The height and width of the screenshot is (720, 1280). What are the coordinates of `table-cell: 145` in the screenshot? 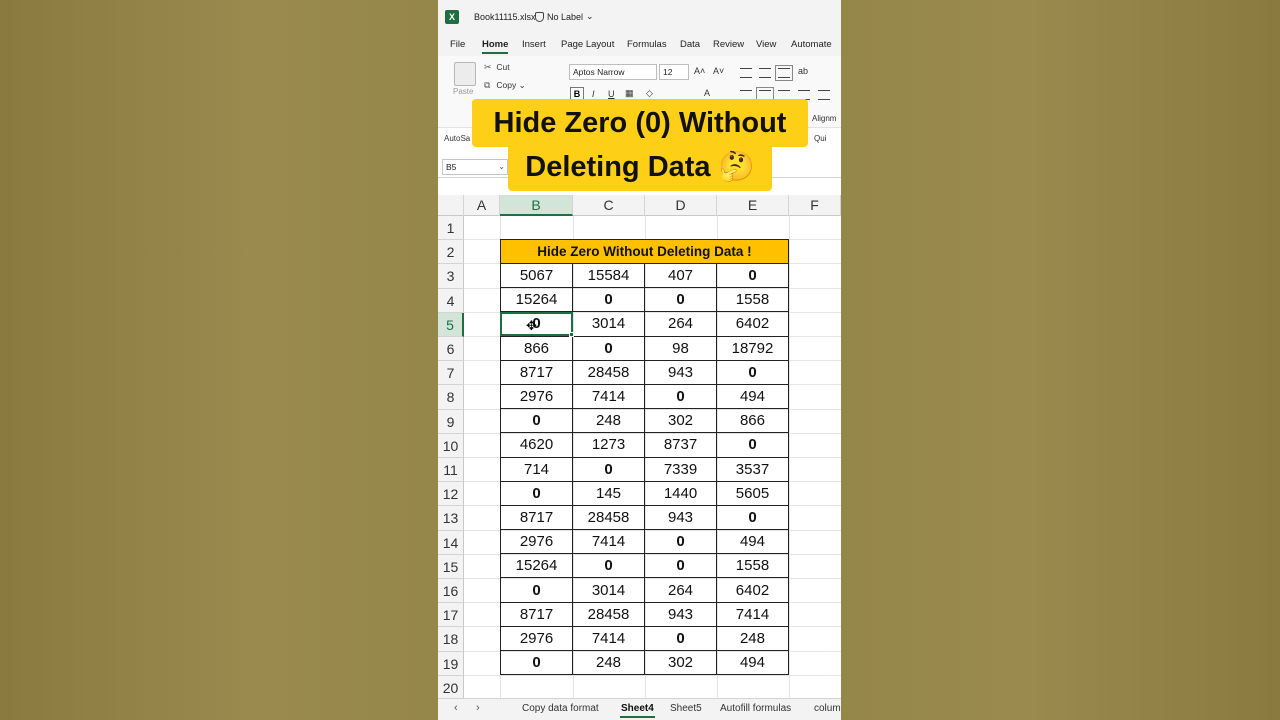 It's located at (609, 493).